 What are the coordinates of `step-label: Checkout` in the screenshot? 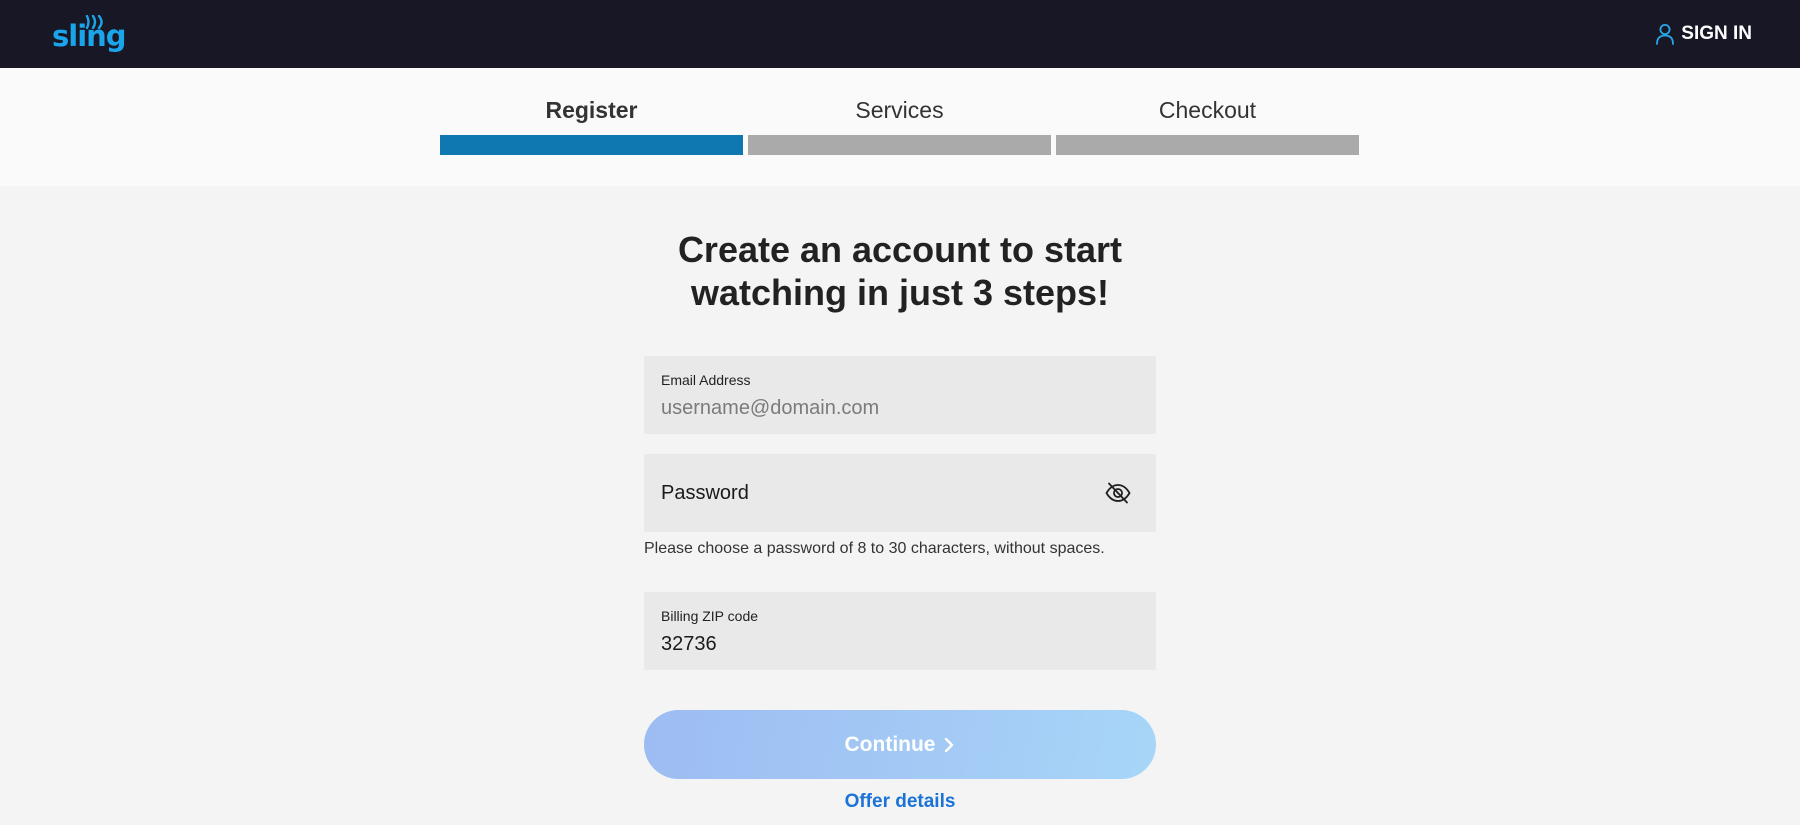 It's located at (1207, 110).